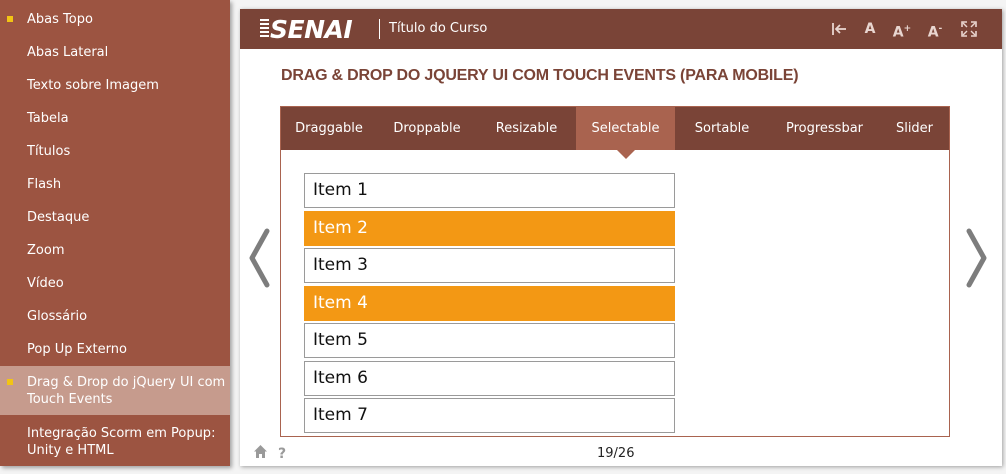  Describe the element at coordinates (115, 151) in the screenshot. I see `sidebar-item-titulos: Títulos` at that location.